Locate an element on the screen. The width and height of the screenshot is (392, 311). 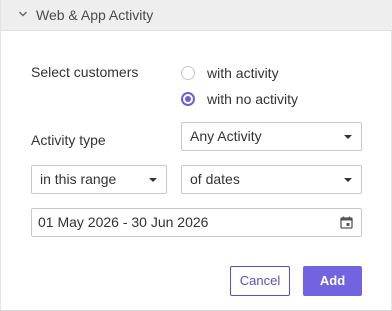
section-title: Web & App Activity is located at coordinates (95, 15).